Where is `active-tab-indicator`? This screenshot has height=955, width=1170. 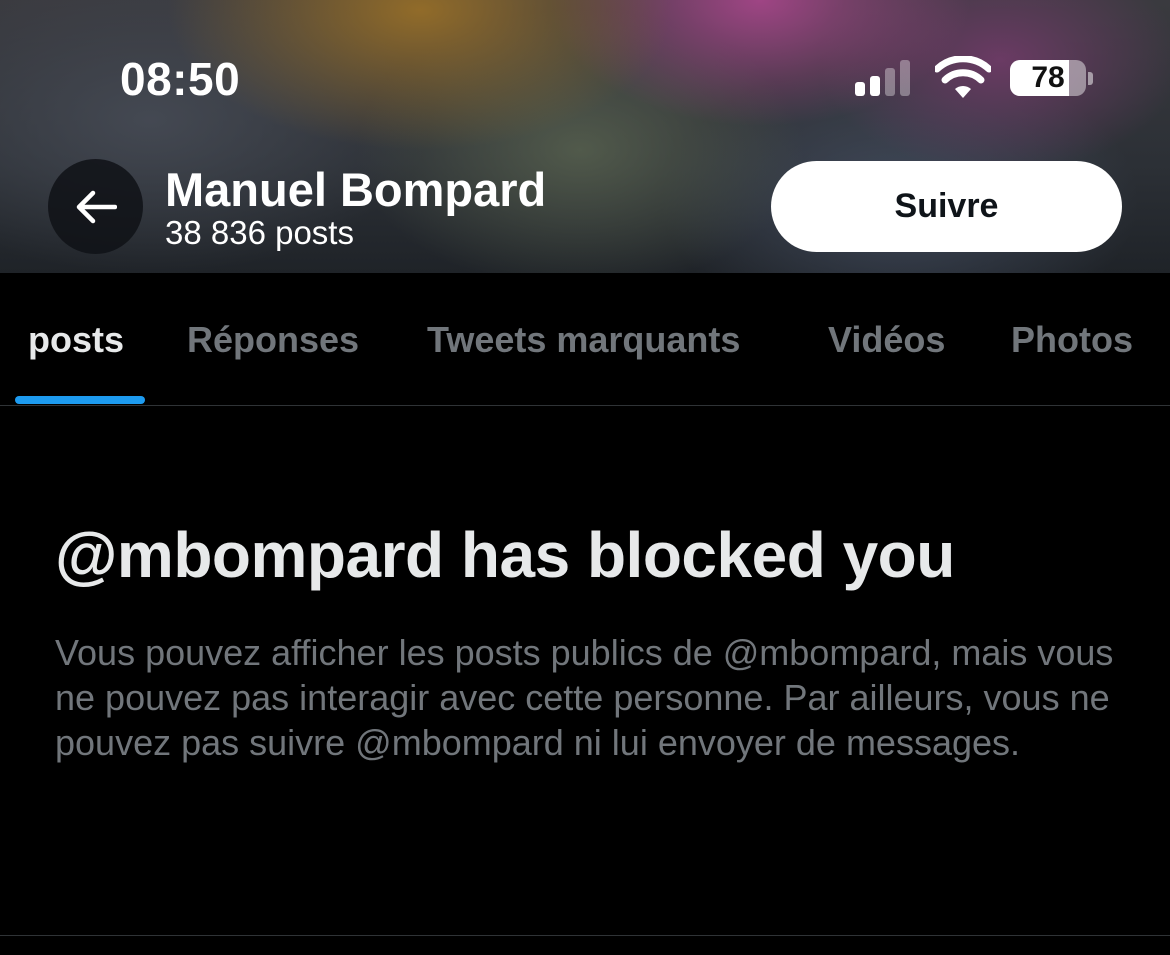
active-tab-indicator is located at coordinates (80, 400).